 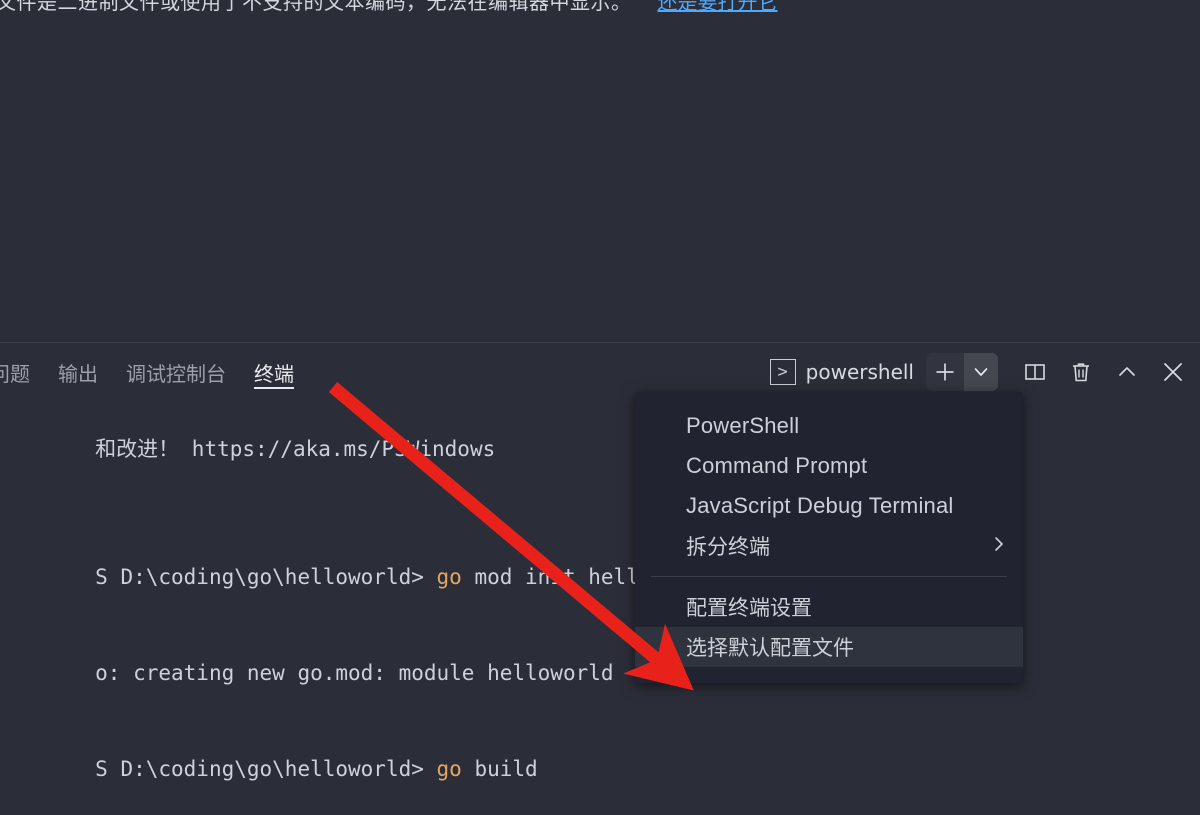 I want to click on chevron-down-icon, so click(x=981, y=372).